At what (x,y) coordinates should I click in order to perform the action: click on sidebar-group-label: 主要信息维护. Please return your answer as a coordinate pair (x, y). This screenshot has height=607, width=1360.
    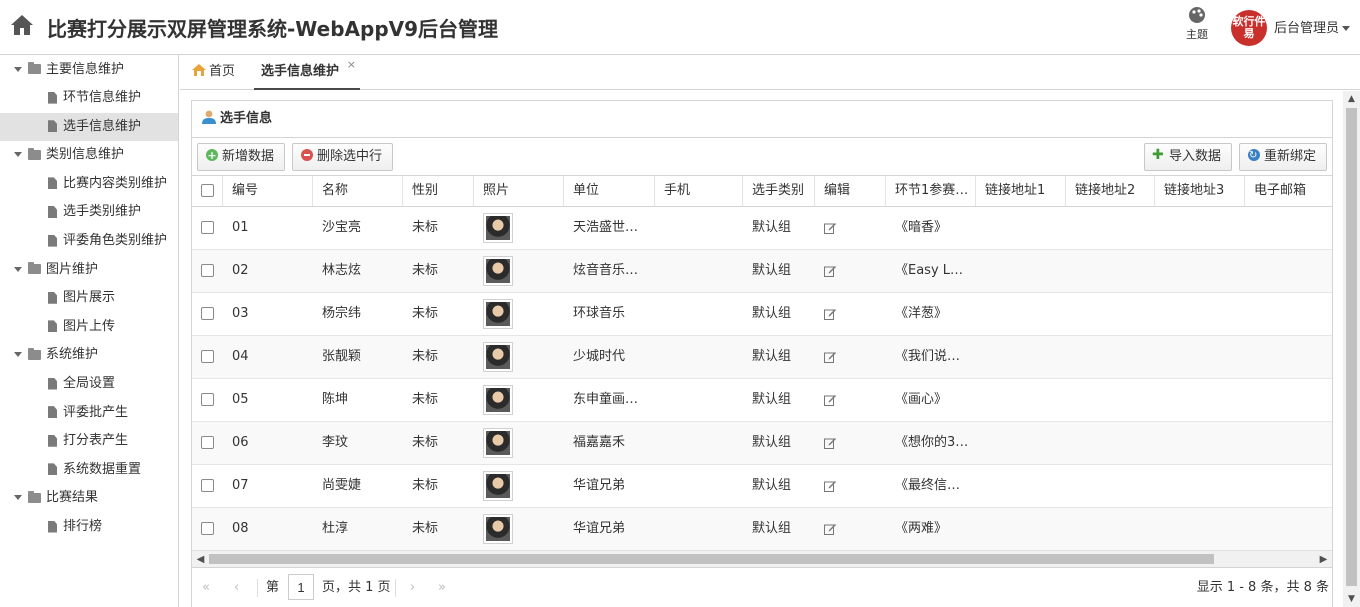
    Looking at the image, I should click on (85, 69).